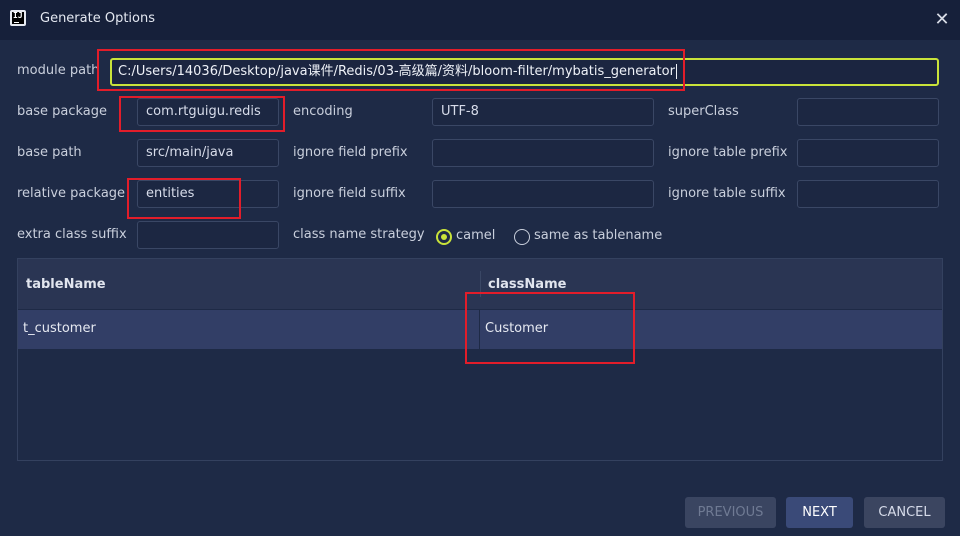 This screenshot has width=960, height=536. Describe the element at coordinates (728, 152) in the screenshot. I see `ignore-table-prefix-label: ignore table prefix` at that location.